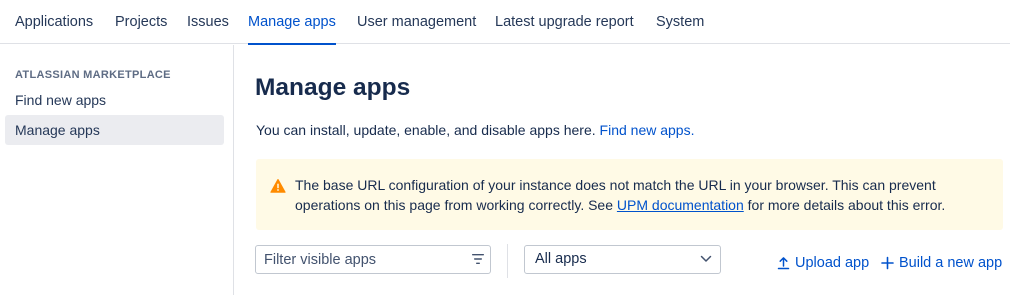 Image resolution: width=1010 pixels, height=295 pixels. Describe the element at coordinates (622, 259) in the screenshot. I see `app-type-select: All apps` at that location.